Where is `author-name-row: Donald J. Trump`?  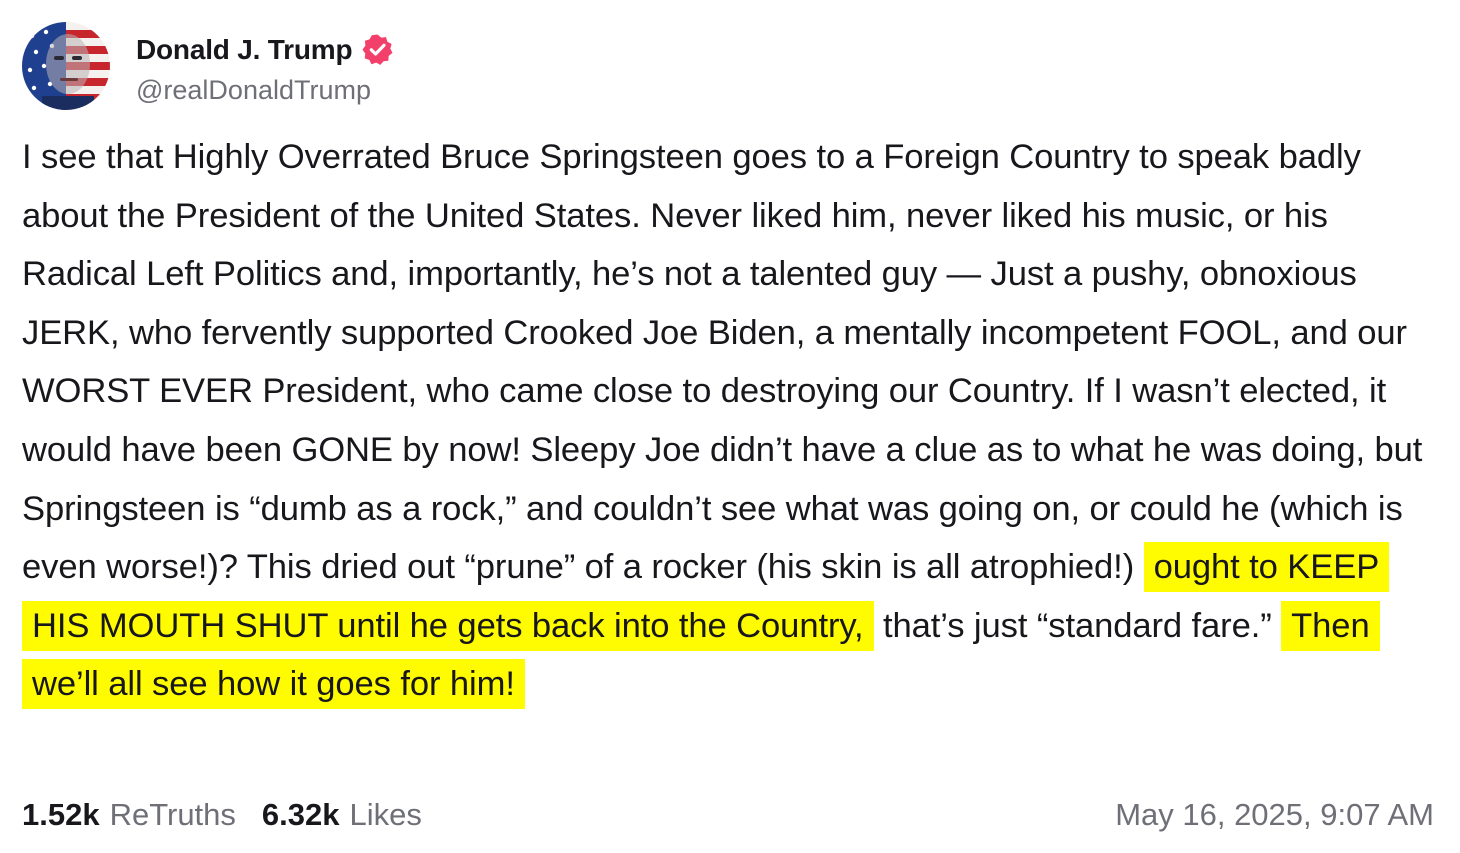 author-name-row: Donald J. Trump is located at coordinates (265, 50).